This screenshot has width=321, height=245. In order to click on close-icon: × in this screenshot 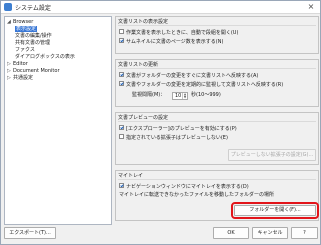, I will do `click(311, 7)`.